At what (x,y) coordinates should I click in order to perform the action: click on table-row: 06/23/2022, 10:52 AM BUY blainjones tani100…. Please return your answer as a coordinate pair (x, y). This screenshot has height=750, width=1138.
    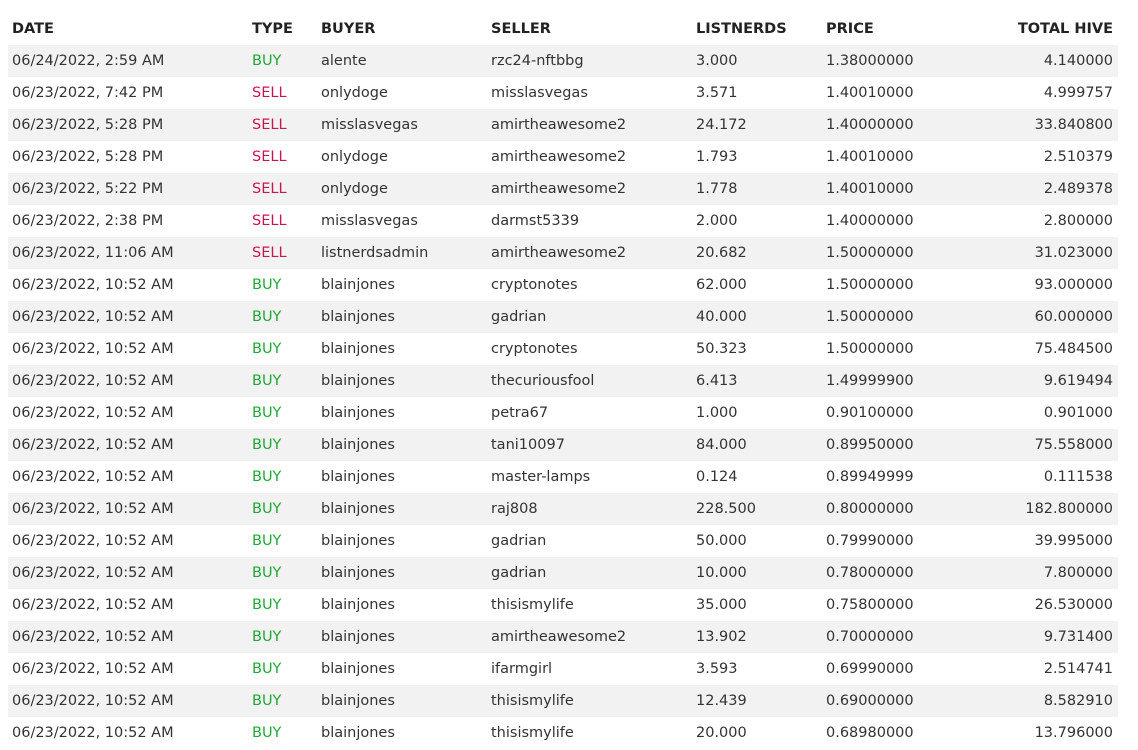
    Looking at the image, I should click on (563, 445).